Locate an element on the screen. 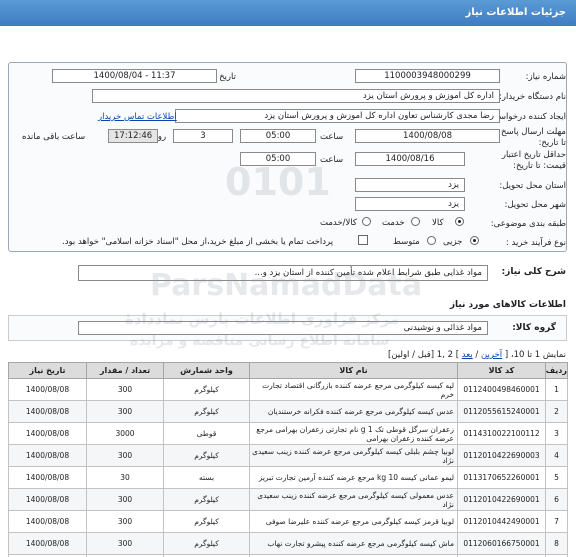 The image size is (576, 557). cell-code: 0112400498460001 is located at coordinates (501, 389).